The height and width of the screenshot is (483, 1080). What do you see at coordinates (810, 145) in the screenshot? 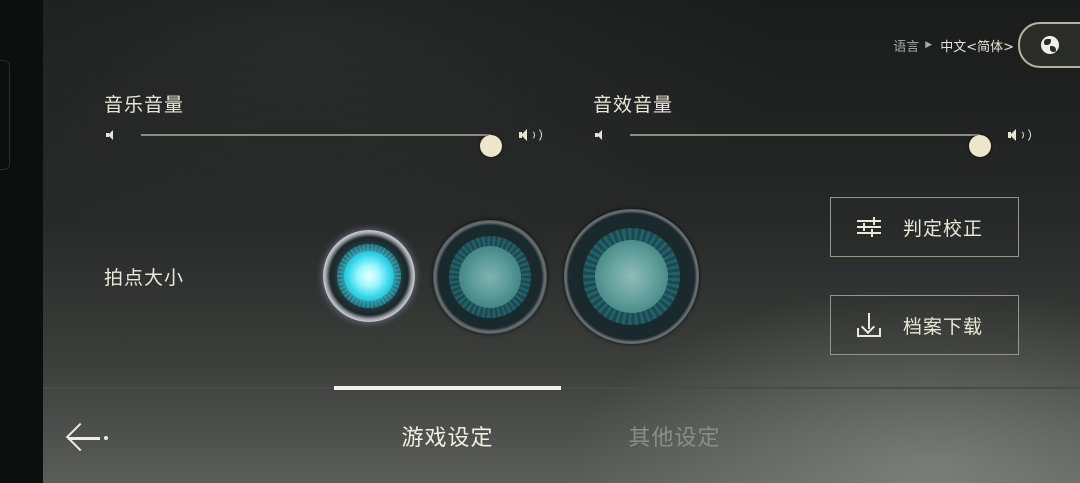
I see `sfx-volume-slider` at bounding box center [810, 145].